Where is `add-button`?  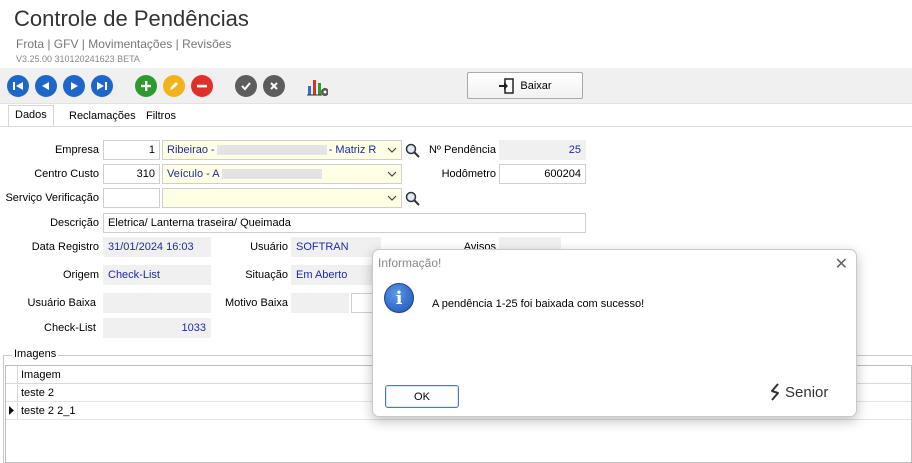
add-button is located at coordinates (146, 86).